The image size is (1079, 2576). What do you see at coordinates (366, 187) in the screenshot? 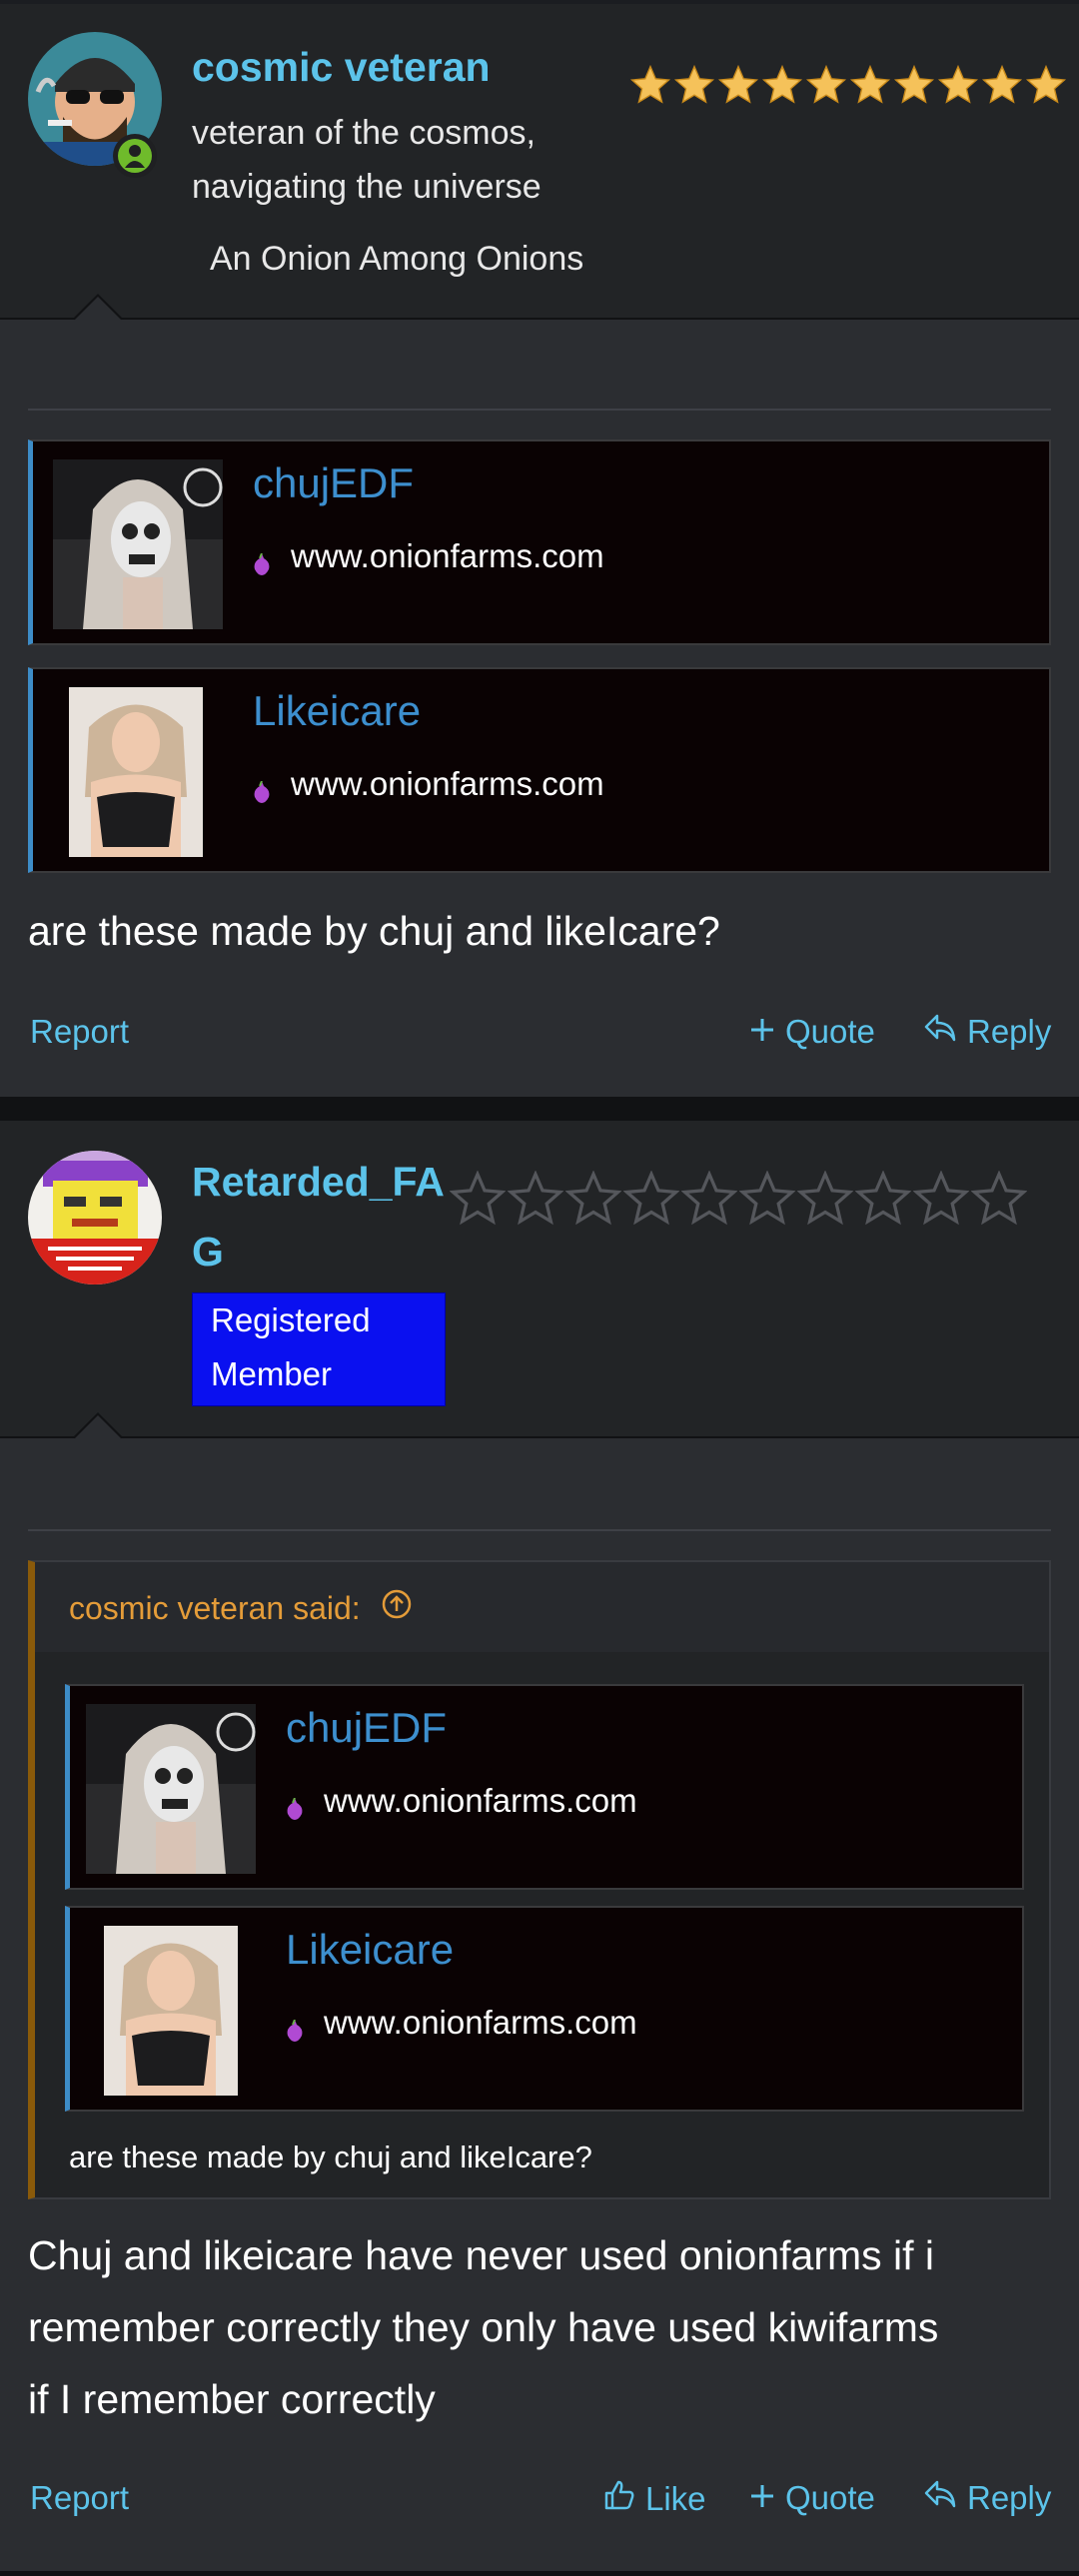
I see `user-title-line-2: navigating the universe` at bounding box center [366, 187].